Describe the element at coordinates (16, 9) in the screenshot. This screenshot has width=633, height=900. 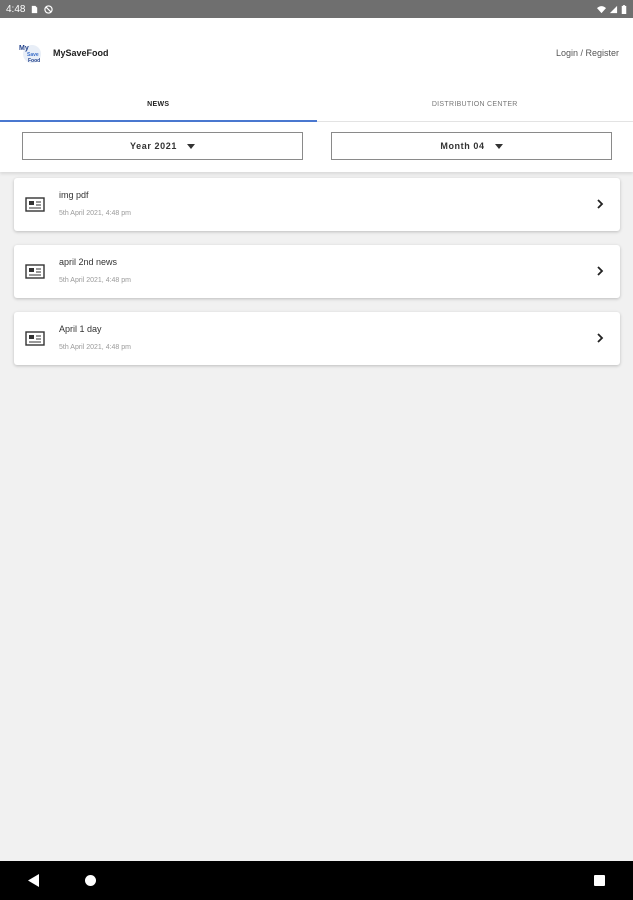
I see `status-time: 4:48` at that location.